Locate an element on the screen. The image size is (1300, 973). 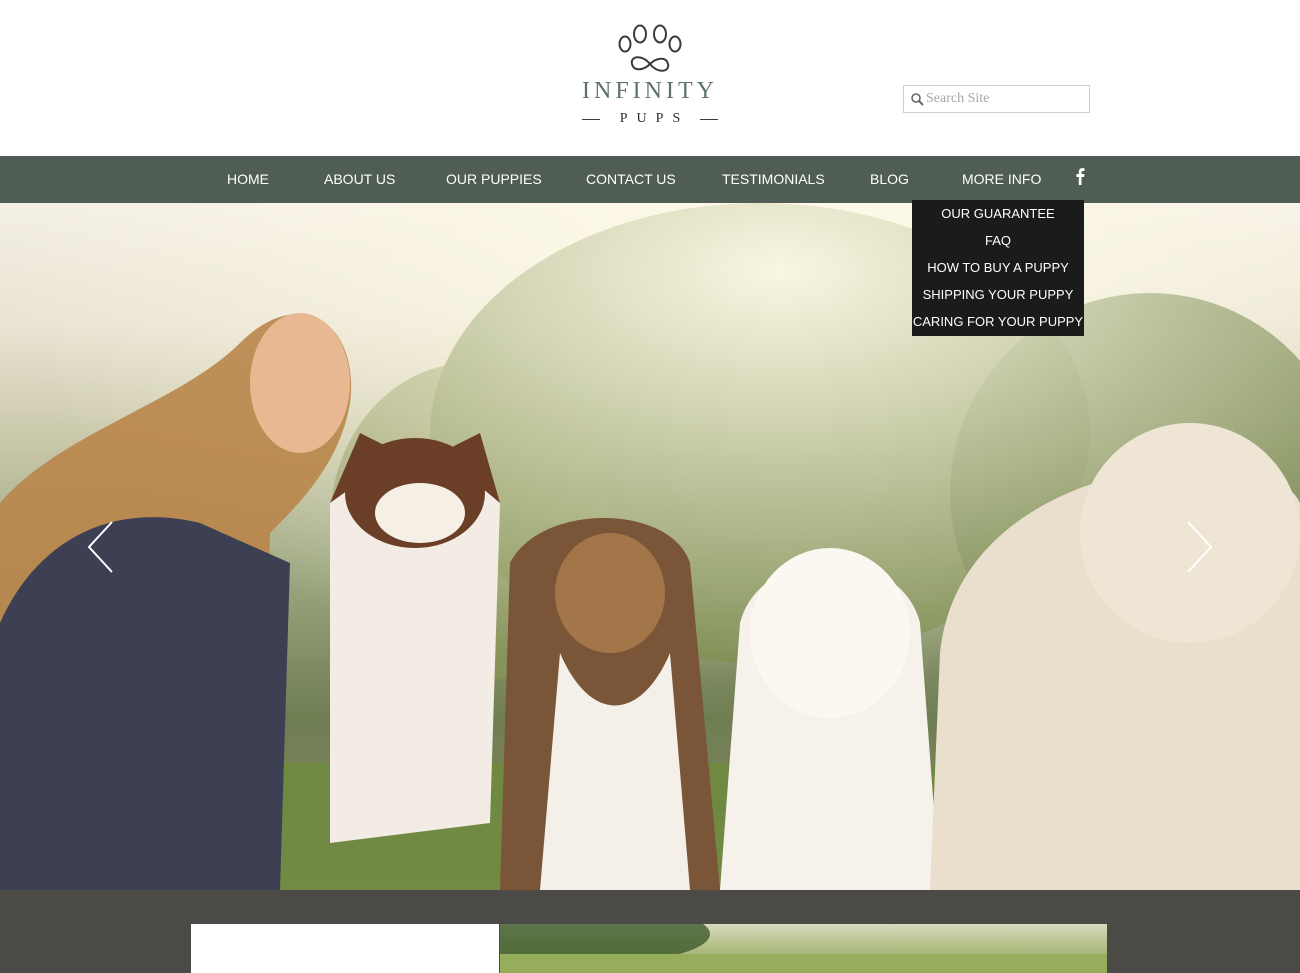
nav-item-more-info: MORE INFO is located at coordinates (1001, 179).